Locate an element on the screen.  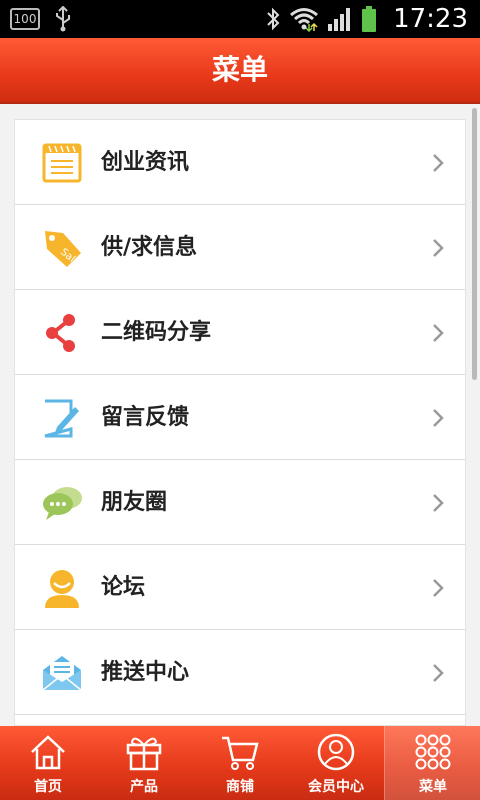
title-bar: 菜单 is located at coordinates (240, 71).